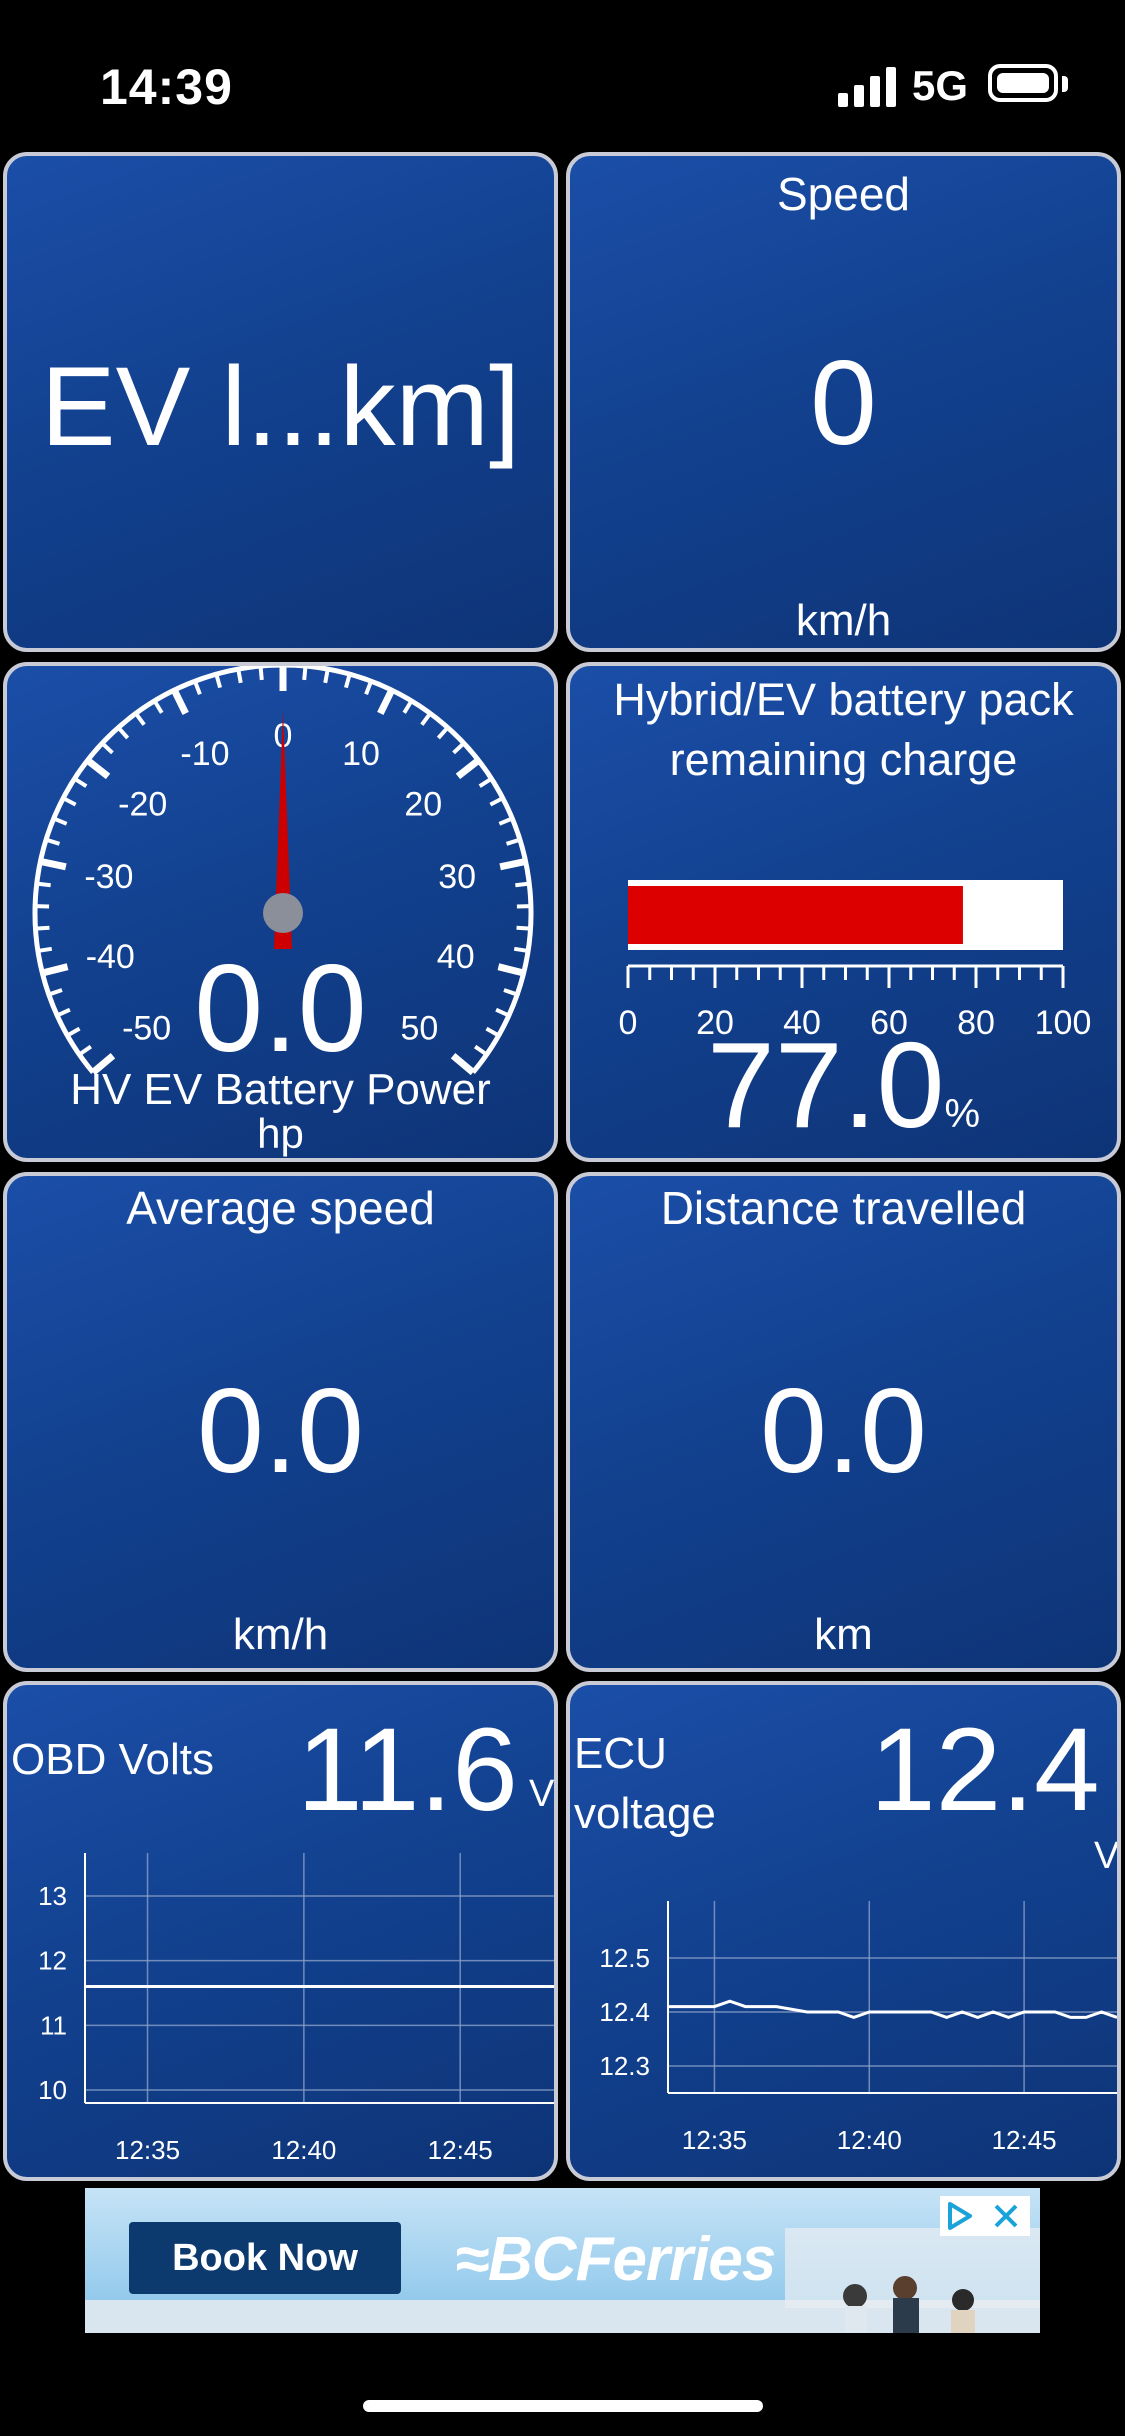  What do you see at coordinates (985, 2216) in the screenshot?
I see `ad-controls` at bounding box center [985, 2216].